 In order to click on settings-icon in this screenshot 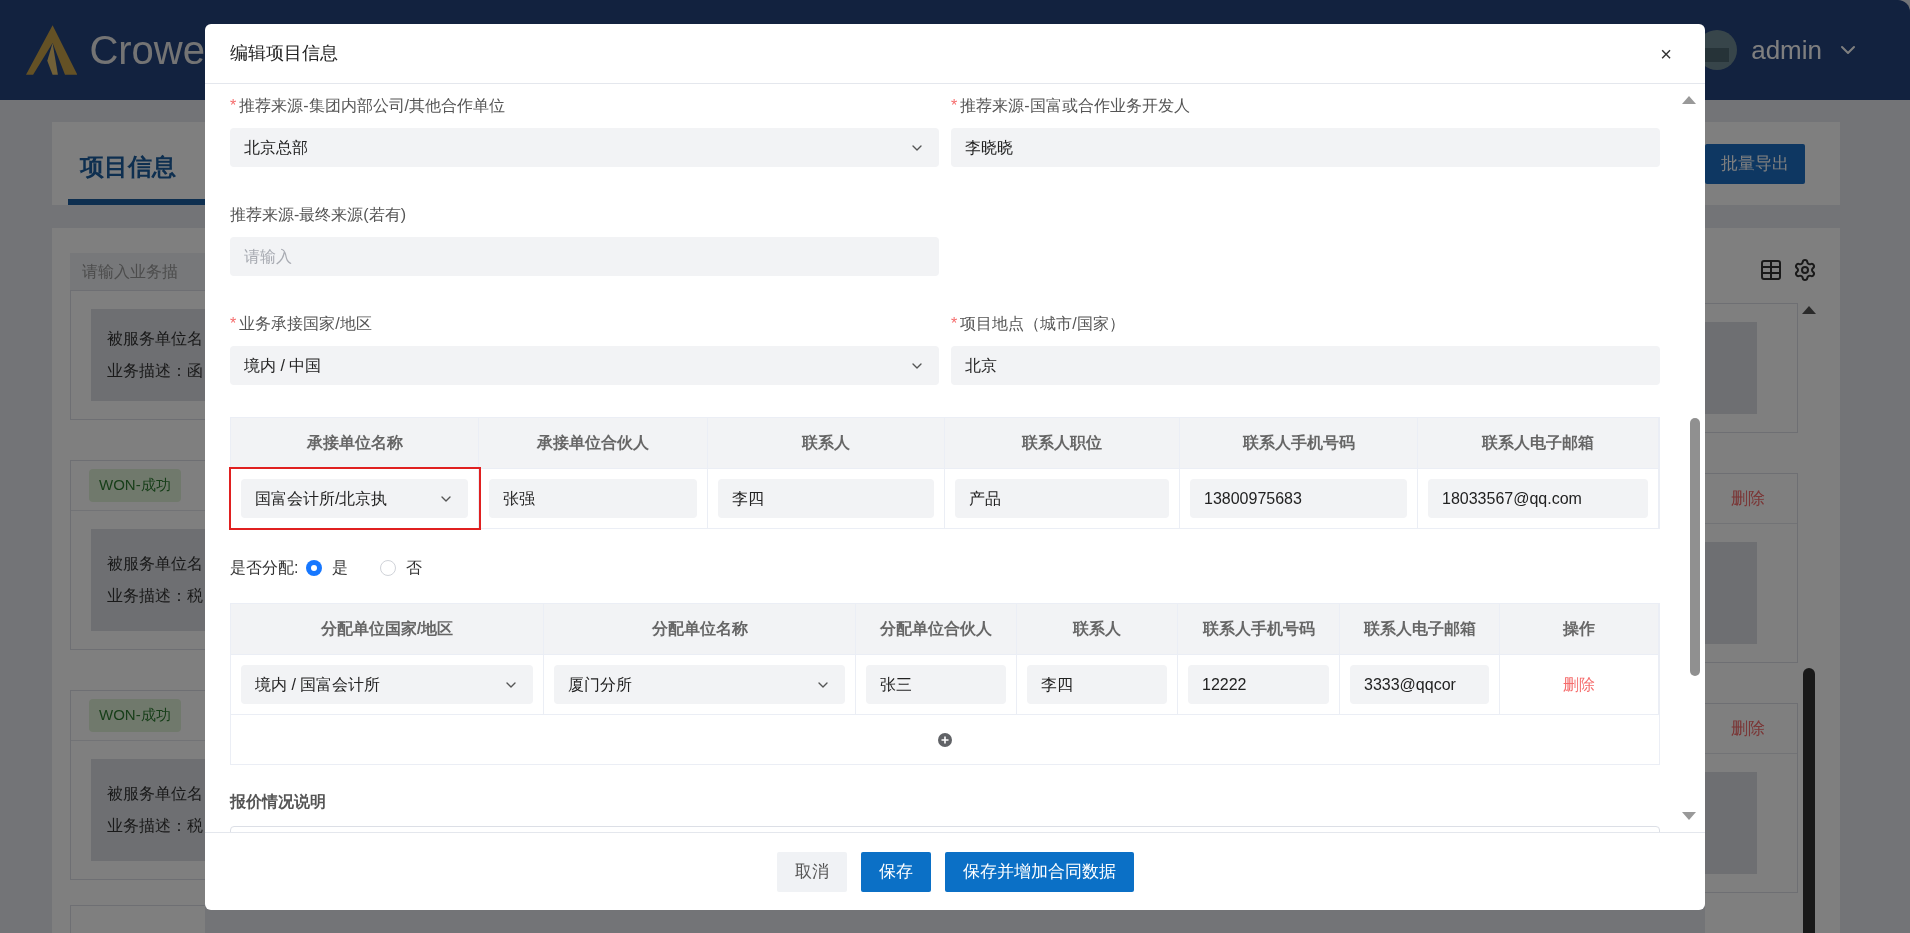, I will do `click(1805, 269)`.